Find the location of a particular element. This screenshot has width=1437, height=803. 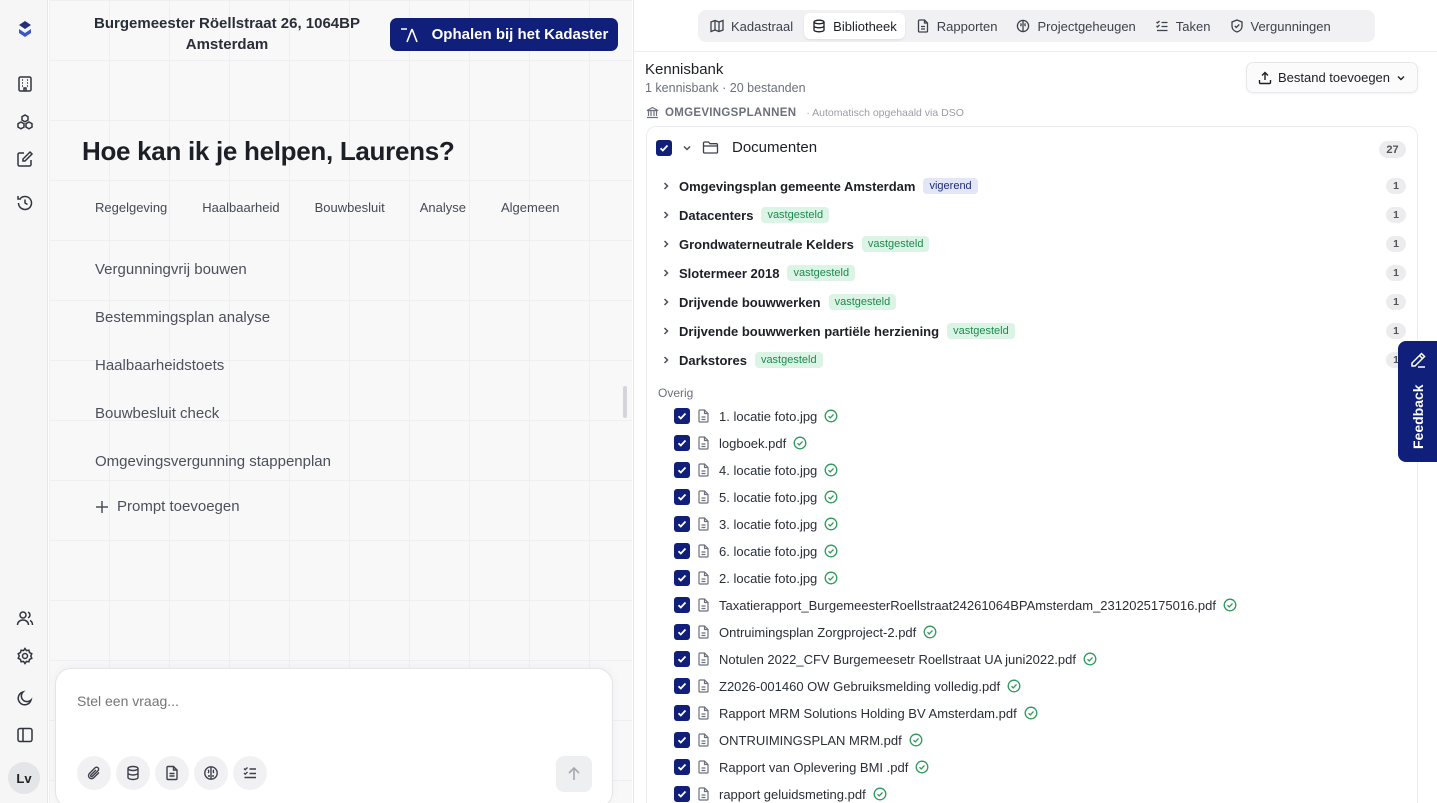

logo-icon is located at coordinates (25, 29).